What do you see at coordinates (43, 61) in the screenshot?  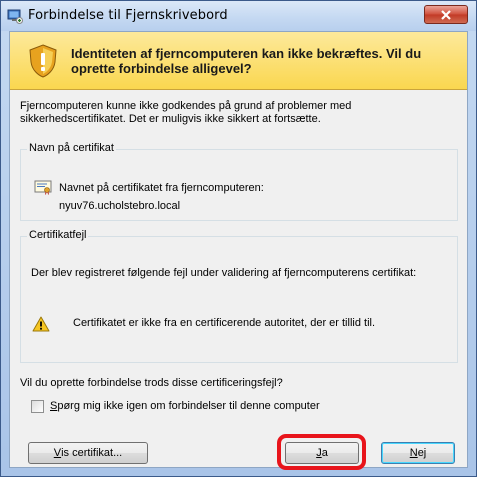 I see `shield-warning-icon` at bounding box center [43, 61].